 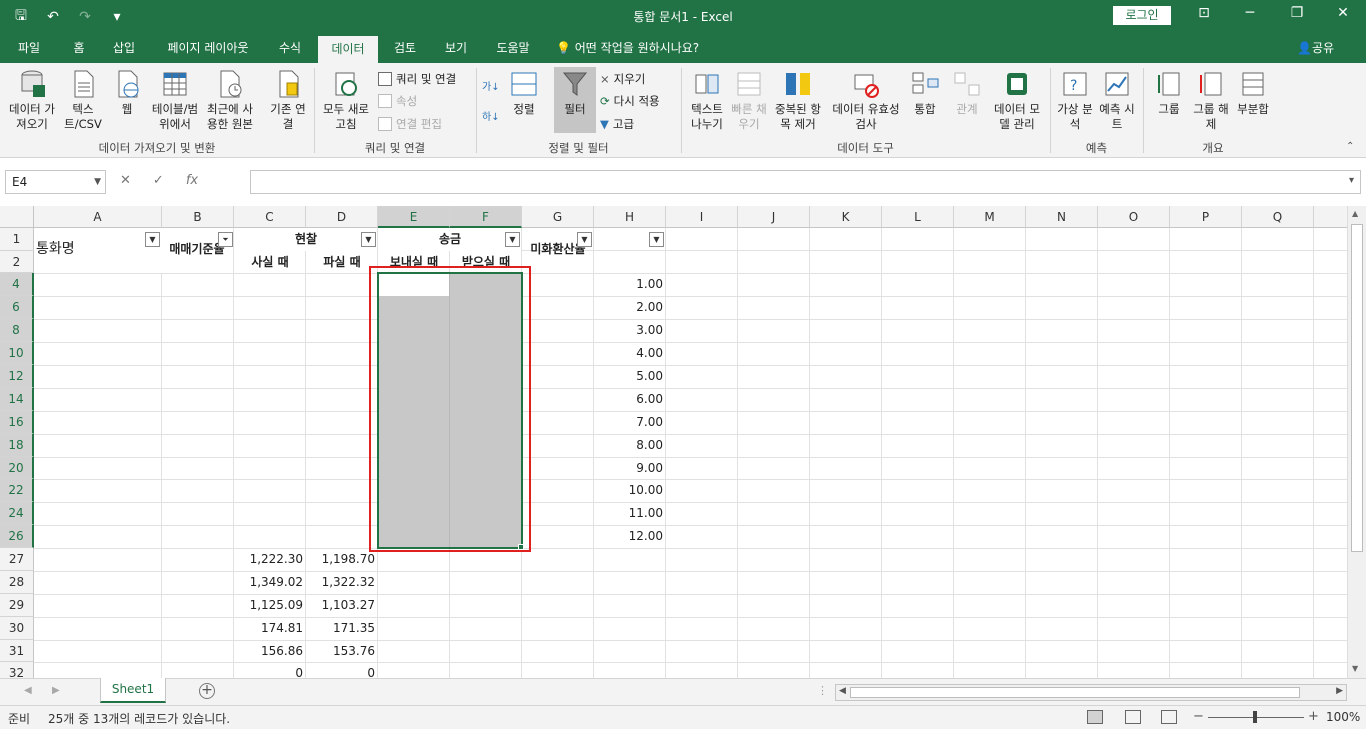 What do you see at coordinates (414, 217) in the screenshot?
I see `column-header-e: E` at bounding box center [414, 217].